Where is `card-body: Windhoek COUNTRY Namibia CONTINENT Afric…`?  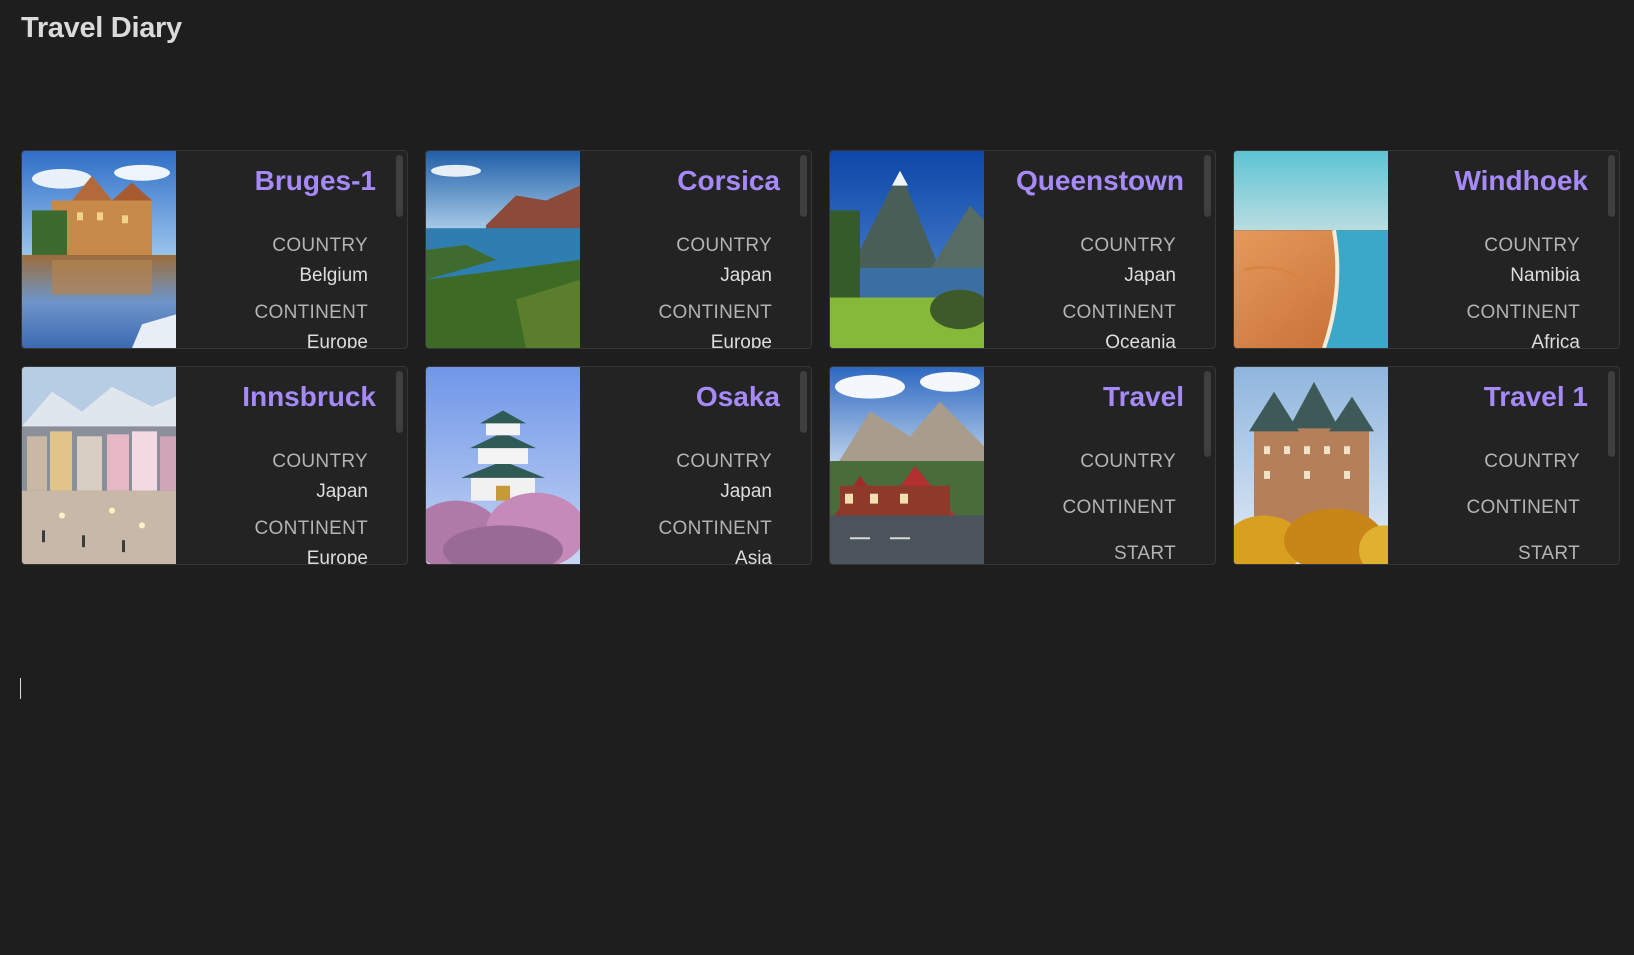 card-body: Windhoek COUNTRY Namibia CONTINENT Afric… is located at coordinates (1503, 249).